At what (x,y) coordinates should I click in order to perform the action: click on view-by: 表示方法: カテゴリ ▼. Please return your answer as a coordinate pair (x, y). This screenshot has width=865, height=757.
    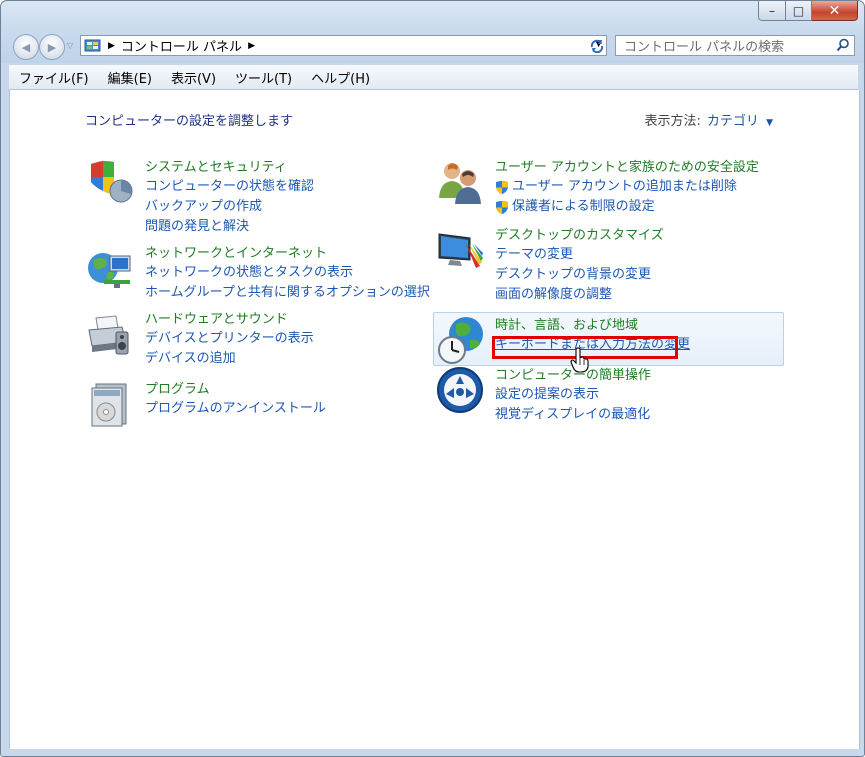
    Looking at the image, I should click on (709, 119).